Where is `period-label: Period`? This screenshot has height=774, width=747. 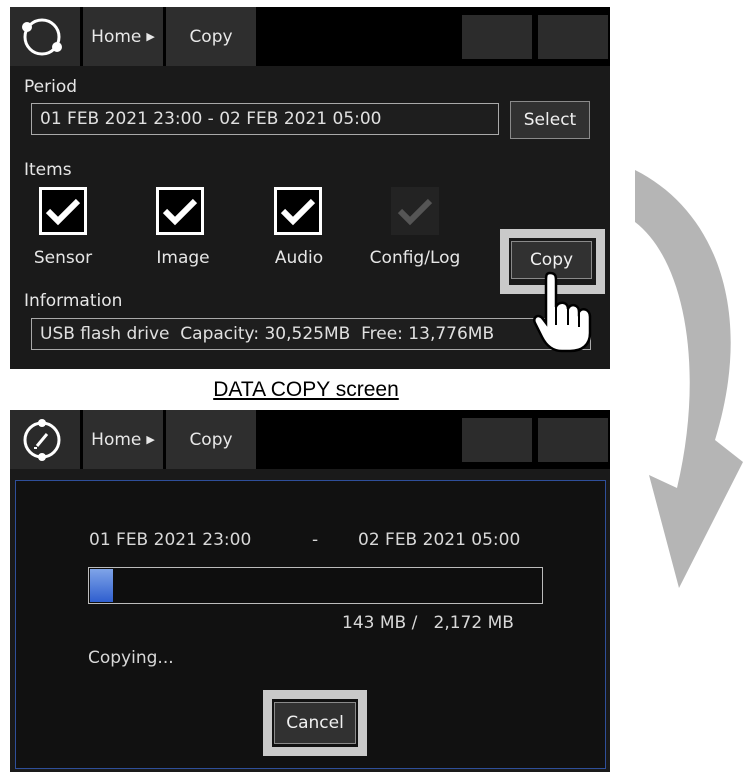 period-label: Period is located at coordinates (51, 87).